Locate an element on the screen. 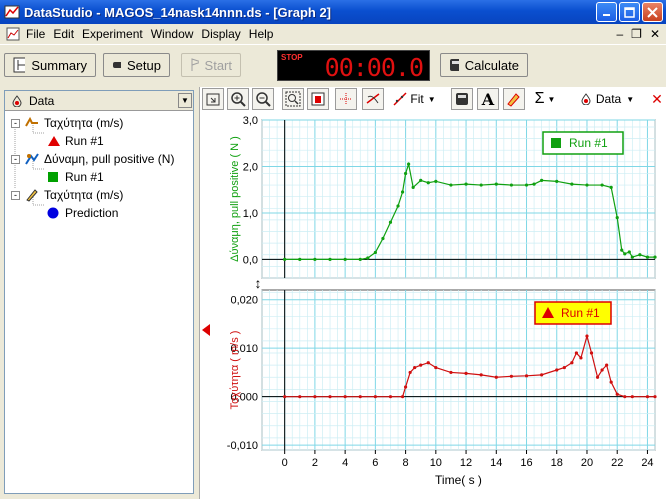 This screenshot has height=499, width=666. menu-help: Help is located at coordinates (264, 34).